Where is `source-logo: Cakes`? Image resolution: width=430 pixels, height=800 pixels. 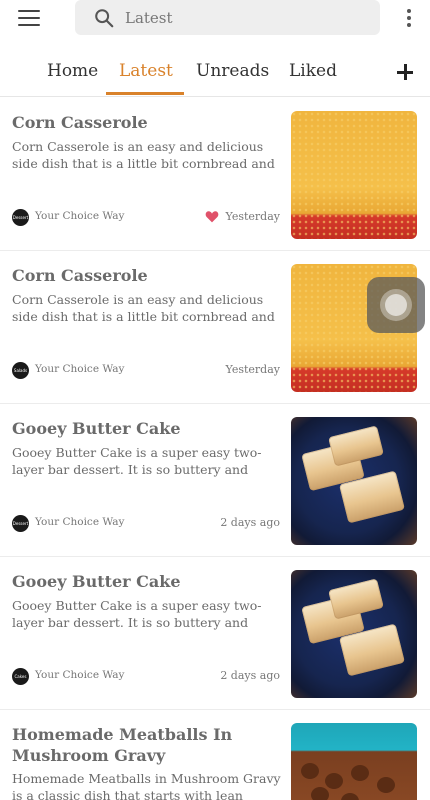 source-logo: Cakes is located at coordinates (20, 676).